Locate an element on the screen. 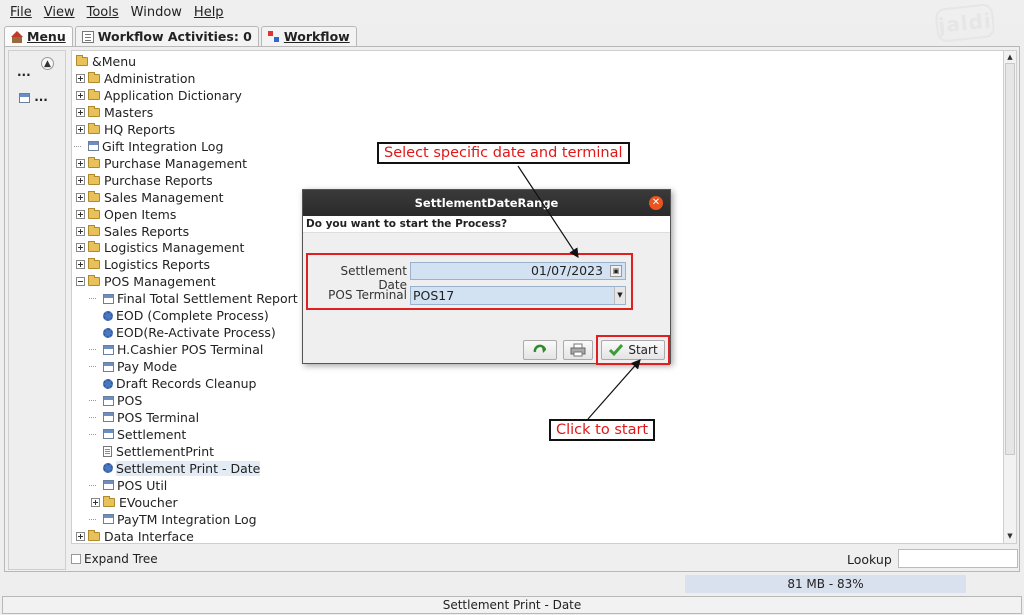 The height and width of the screenshot is (615, 1024). menu-window: Window is located at coordinates (156, 12).